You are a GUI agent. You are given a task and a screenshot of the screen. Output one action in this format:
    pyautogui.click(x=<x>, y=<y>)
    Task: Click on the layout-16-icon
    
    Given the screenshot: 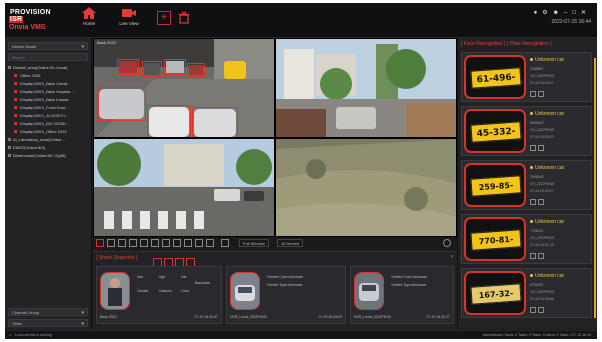 What is the action you would take?
    pyautogui.click(x=144, y=243)
    